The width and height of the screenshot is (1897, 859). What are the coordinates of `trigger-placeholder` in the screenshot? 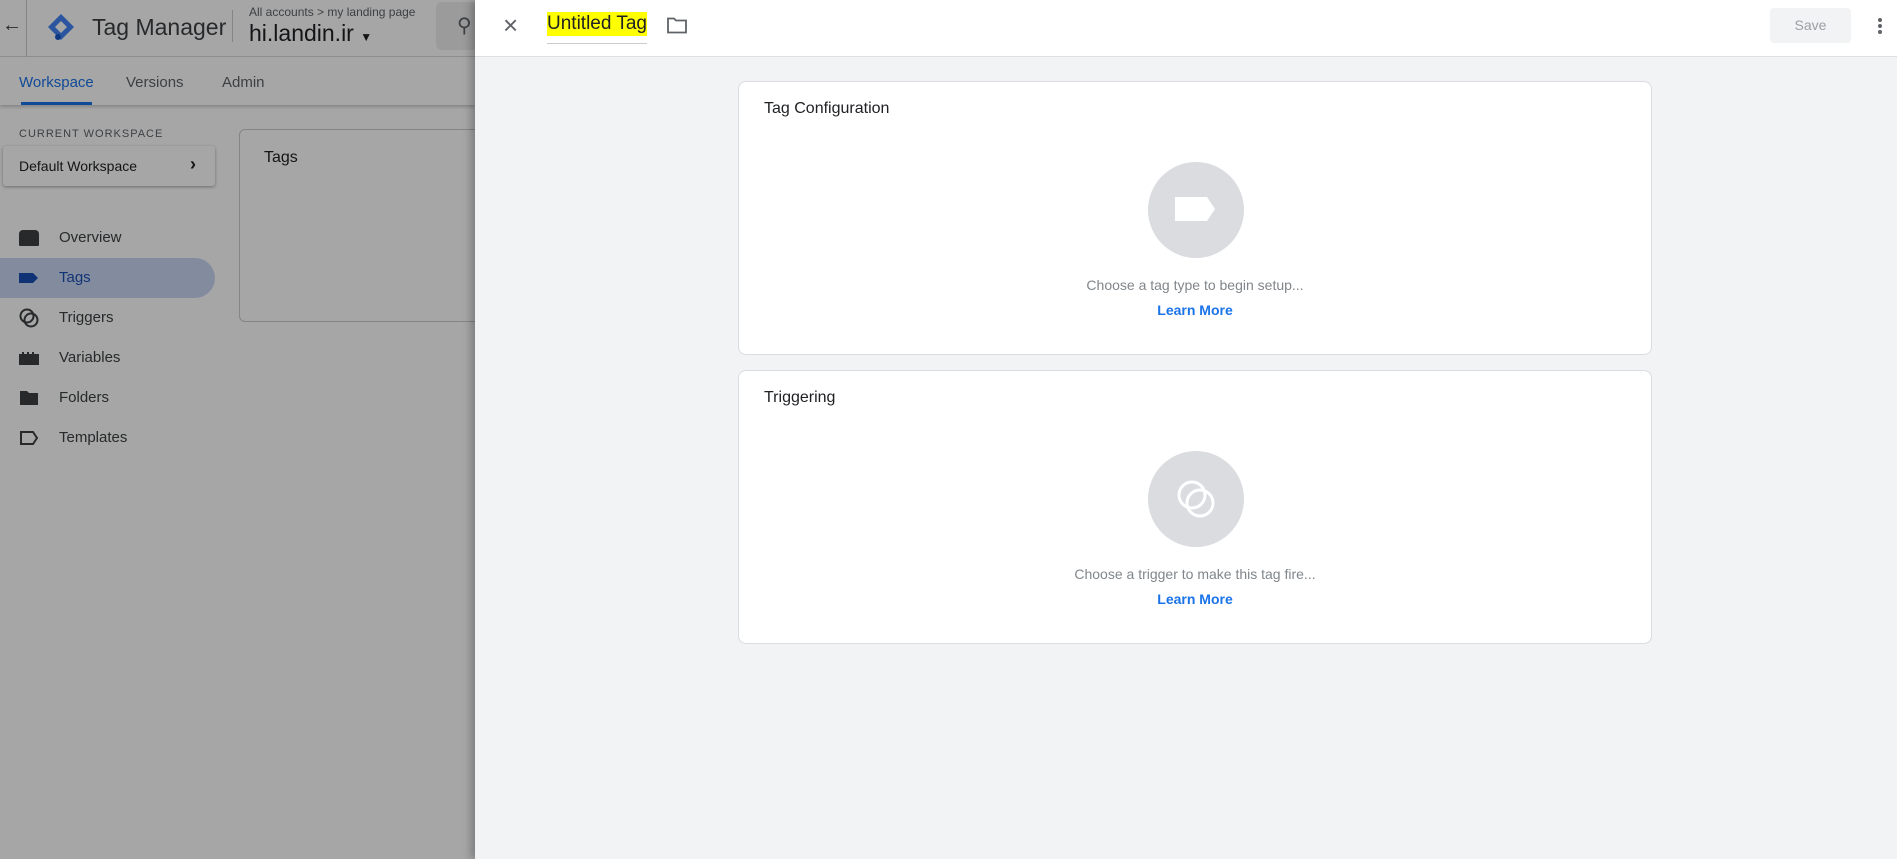 It's located at (1196, 499).